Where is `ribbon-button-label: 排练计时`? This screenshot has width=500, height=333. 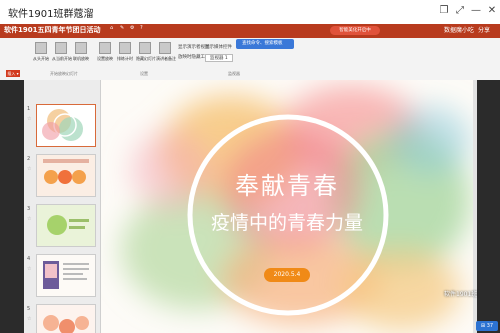
ribbon-button-label: 排练计时 is located at coordinates (125, 58).